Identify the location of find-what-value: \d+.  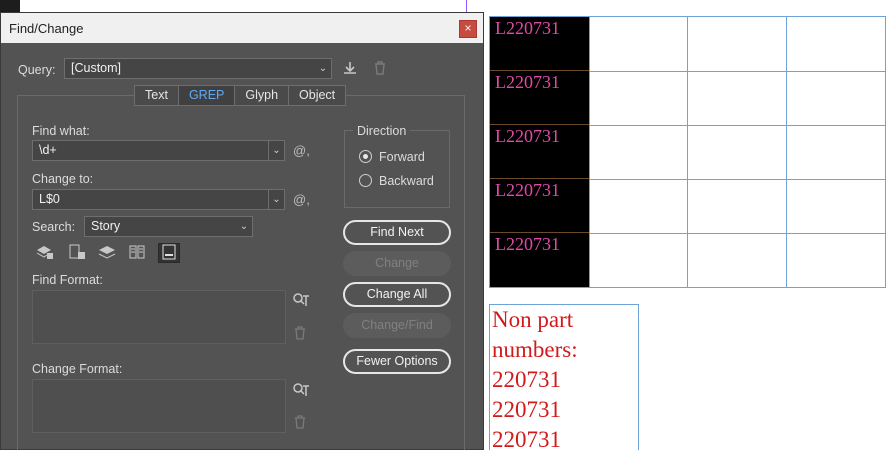
(48, 150).